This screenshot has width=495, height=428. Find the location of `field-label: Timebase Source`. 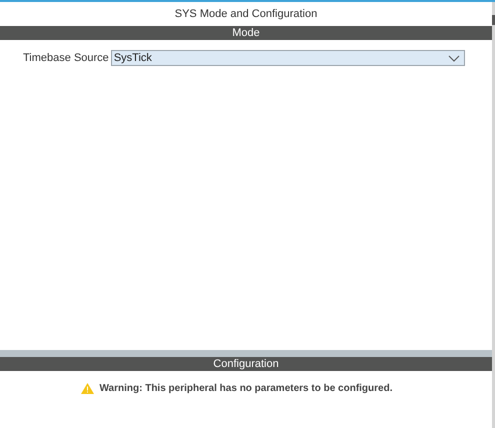

field-label: Timebase Source is located at coordinates (66, 58).